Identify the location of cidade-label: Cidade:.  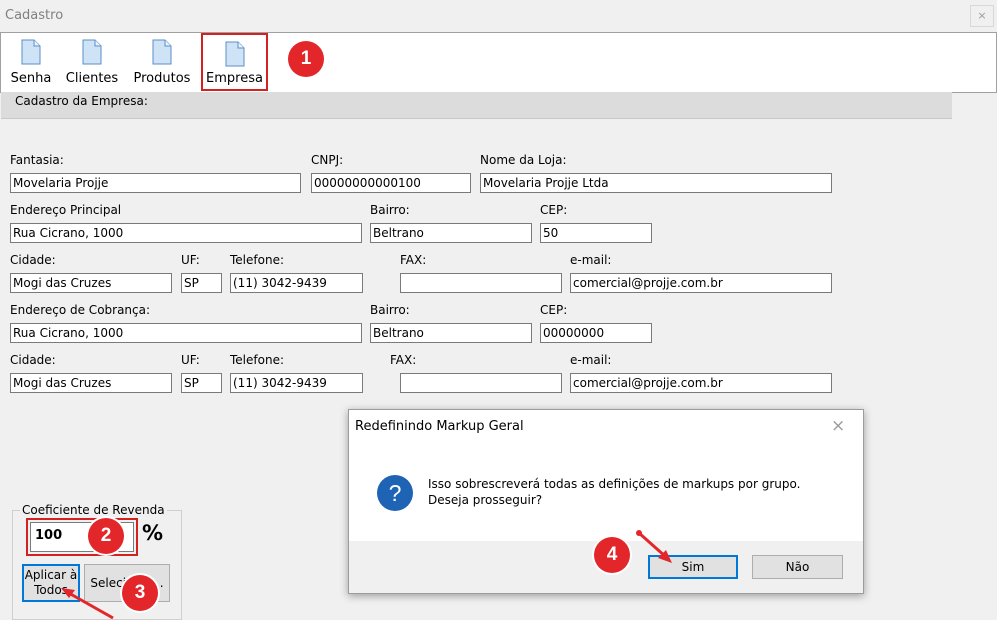
(33, 260).